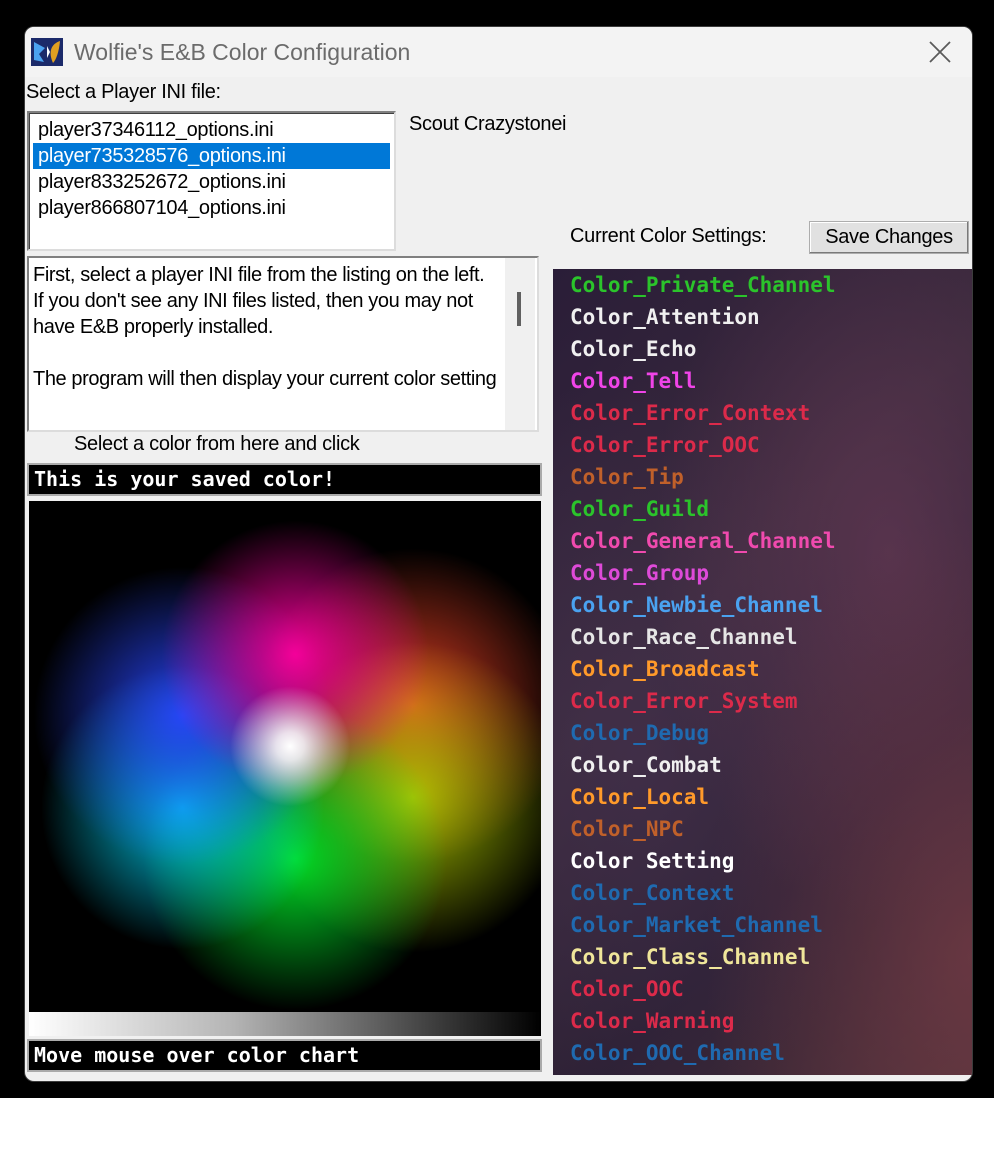  I want to click on grayscale-strip, so click(285, 1024).